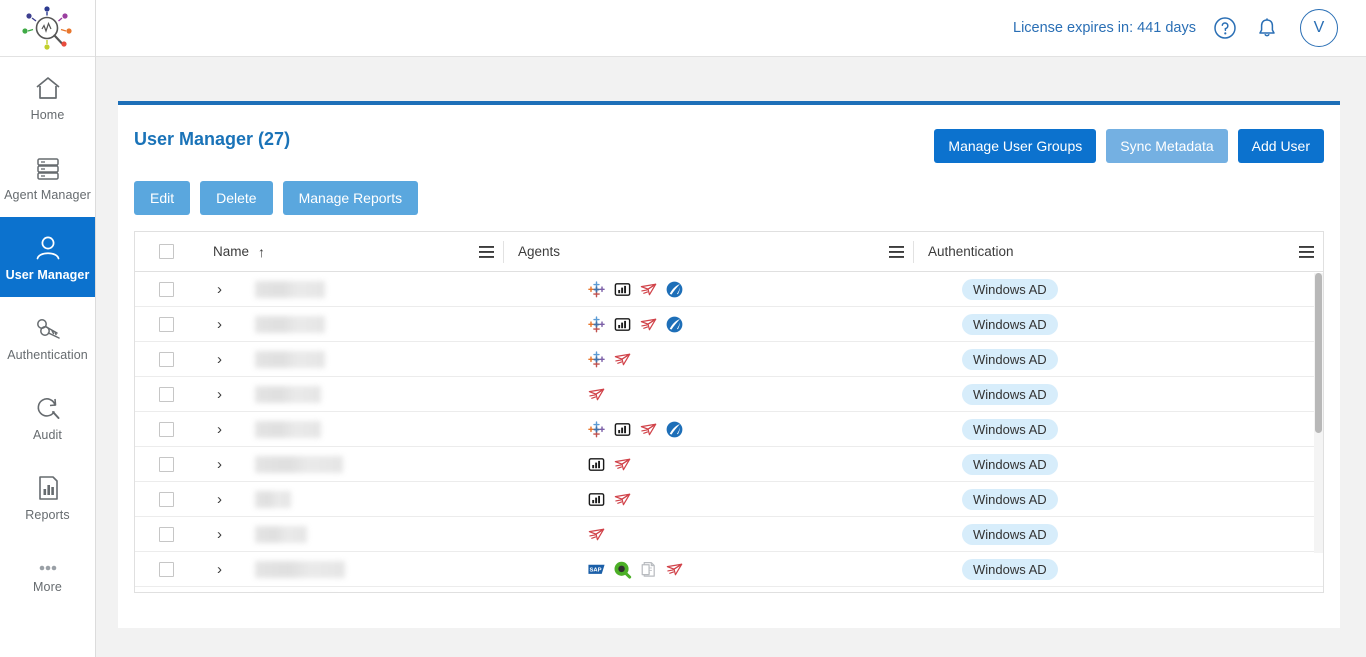 This screenshot has height=657, width=1366. What do you see at coordinates (47, 337) in the screenshot?
I see `sidebar-item-authentication: Authentication` at bounding box center [47, 337].